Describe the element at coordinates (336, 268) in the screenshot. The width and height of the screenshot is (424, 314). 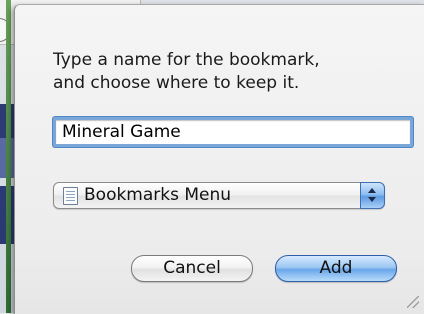
I see `add-button: Add` at that location.